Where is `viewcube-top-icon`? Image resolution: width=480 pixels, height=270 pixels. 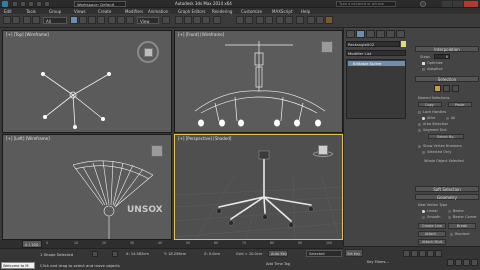 viewcube-top-icon is located at coordinates (148, 52).